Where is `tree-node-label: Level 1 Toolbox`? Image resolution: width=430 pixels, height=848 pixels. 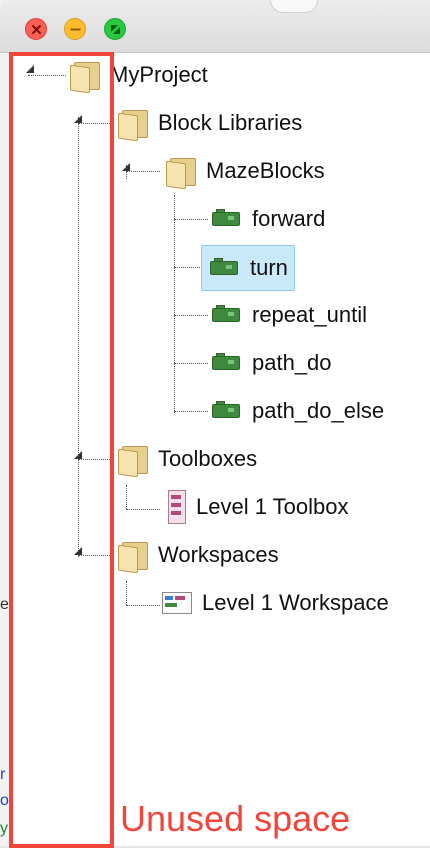 tree-node-label: Level 1 Toolbox is located at coordinates (272, 506).